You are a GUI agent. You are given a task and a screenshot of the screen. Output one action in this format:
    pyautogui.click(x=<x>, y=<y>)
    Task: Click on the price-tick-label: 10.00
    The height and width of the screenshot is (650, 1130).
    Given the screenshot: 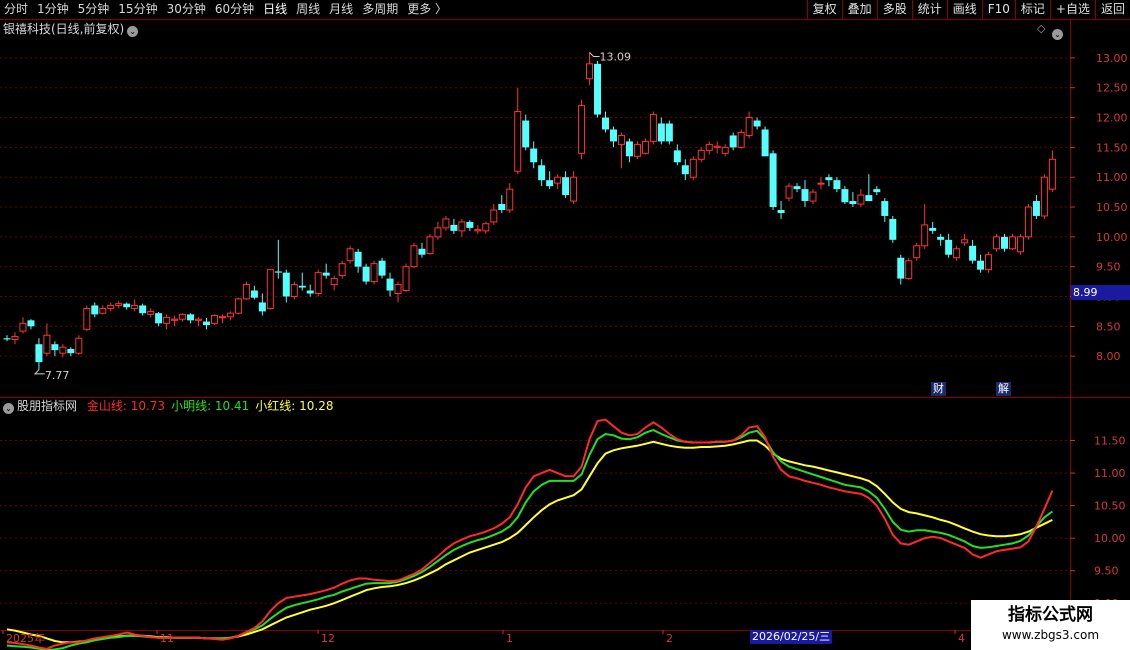 What is the action you would take?
    pyautogui.click(x=1112, y=237)
    